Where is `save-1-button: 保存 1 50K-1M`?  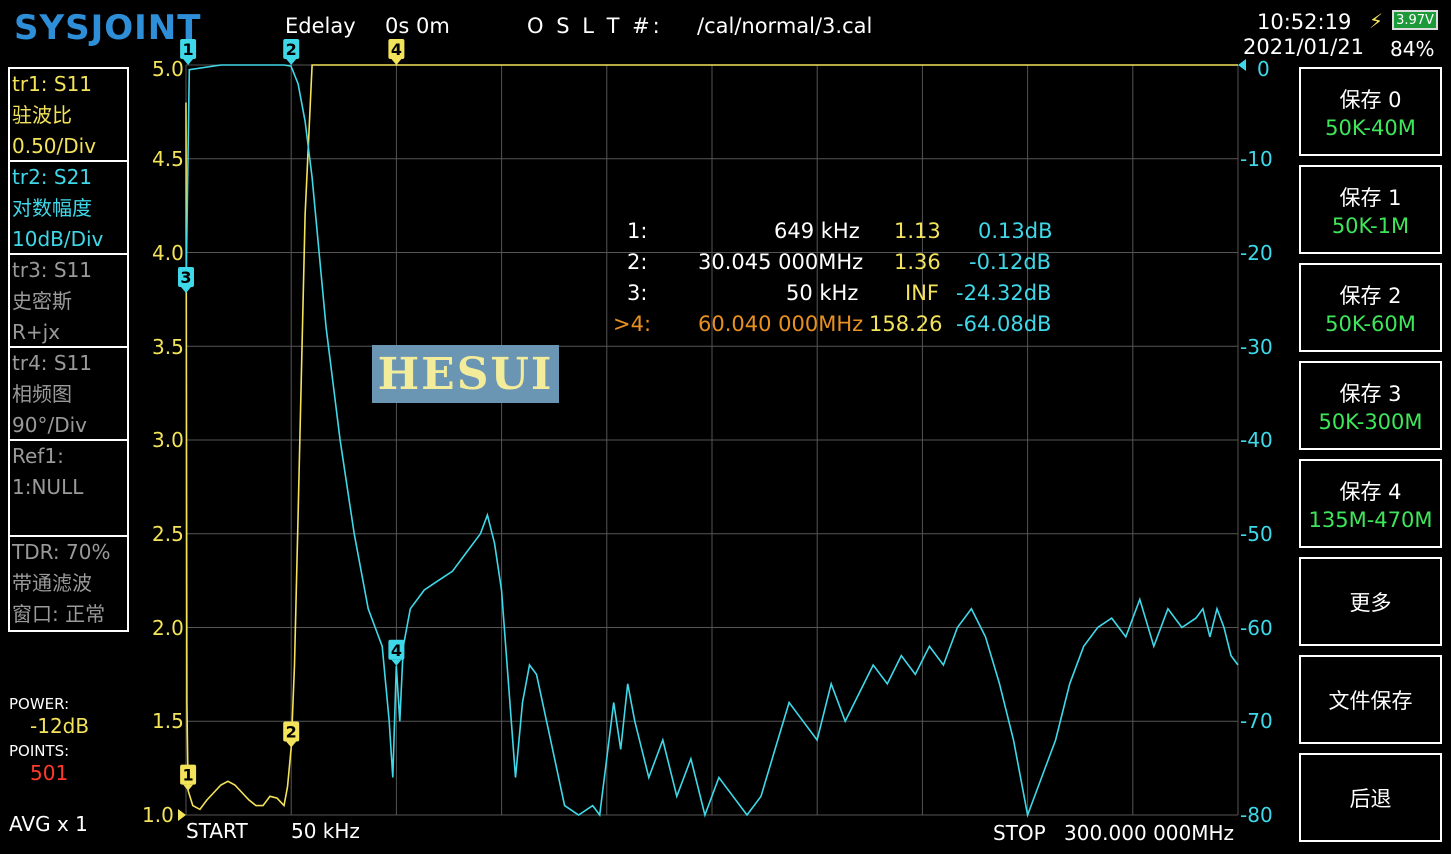
save-1-button: 保存 1 50K-1M is located at coordinates (1370, 209).